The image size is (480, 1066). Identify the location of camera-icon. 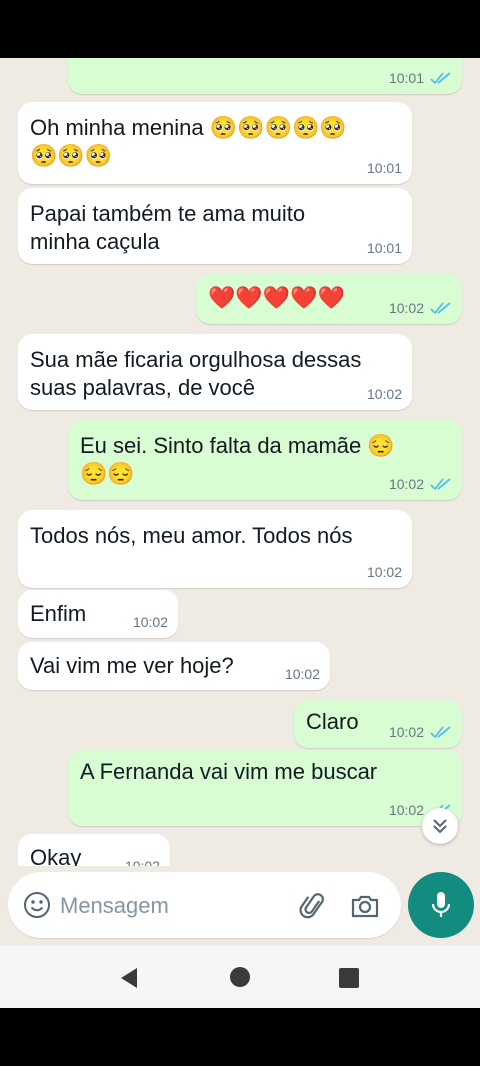
(365, 906).